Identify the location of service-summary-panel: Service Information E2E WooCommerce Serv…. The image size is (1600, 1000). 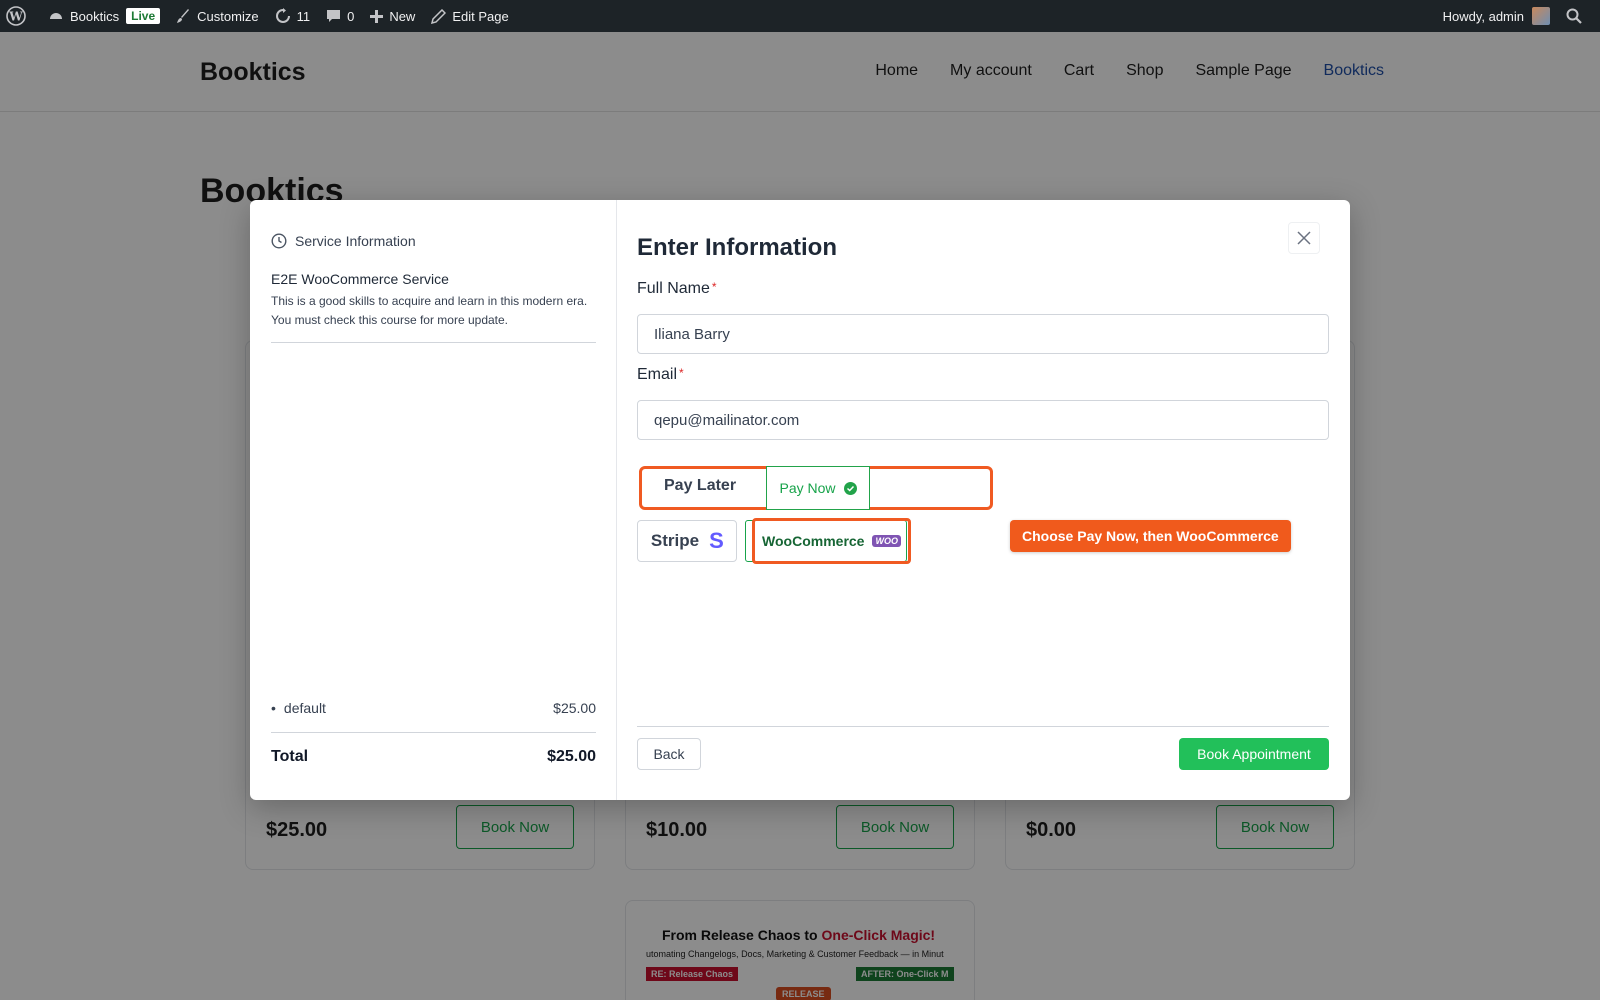
(433, 500).